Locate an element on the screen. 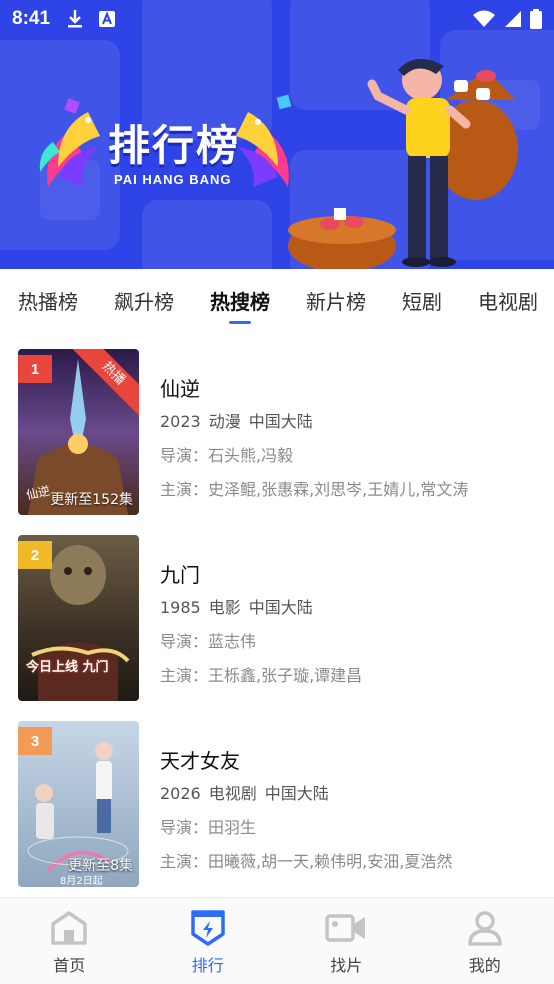 The width and height of the screenshot is (554, 984). item-cast: 主演：王栎鑫,张子璇,谭建昌 is located at coordinates (261, 675).